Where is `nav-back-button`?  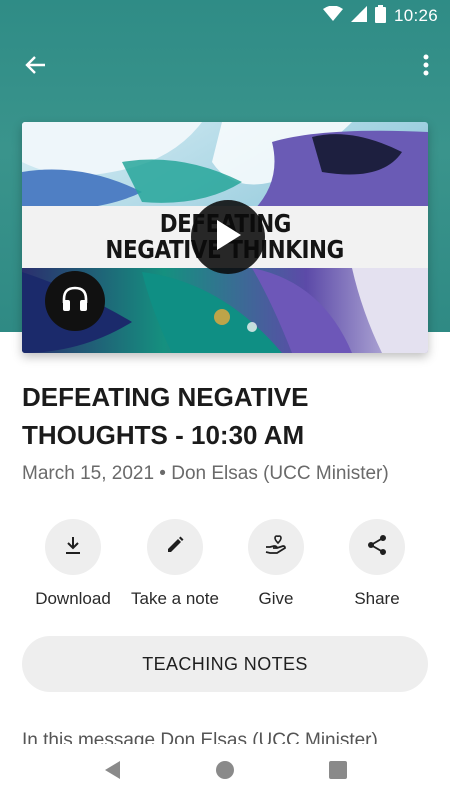 nav-back-button is located at coordinates (112, 772).